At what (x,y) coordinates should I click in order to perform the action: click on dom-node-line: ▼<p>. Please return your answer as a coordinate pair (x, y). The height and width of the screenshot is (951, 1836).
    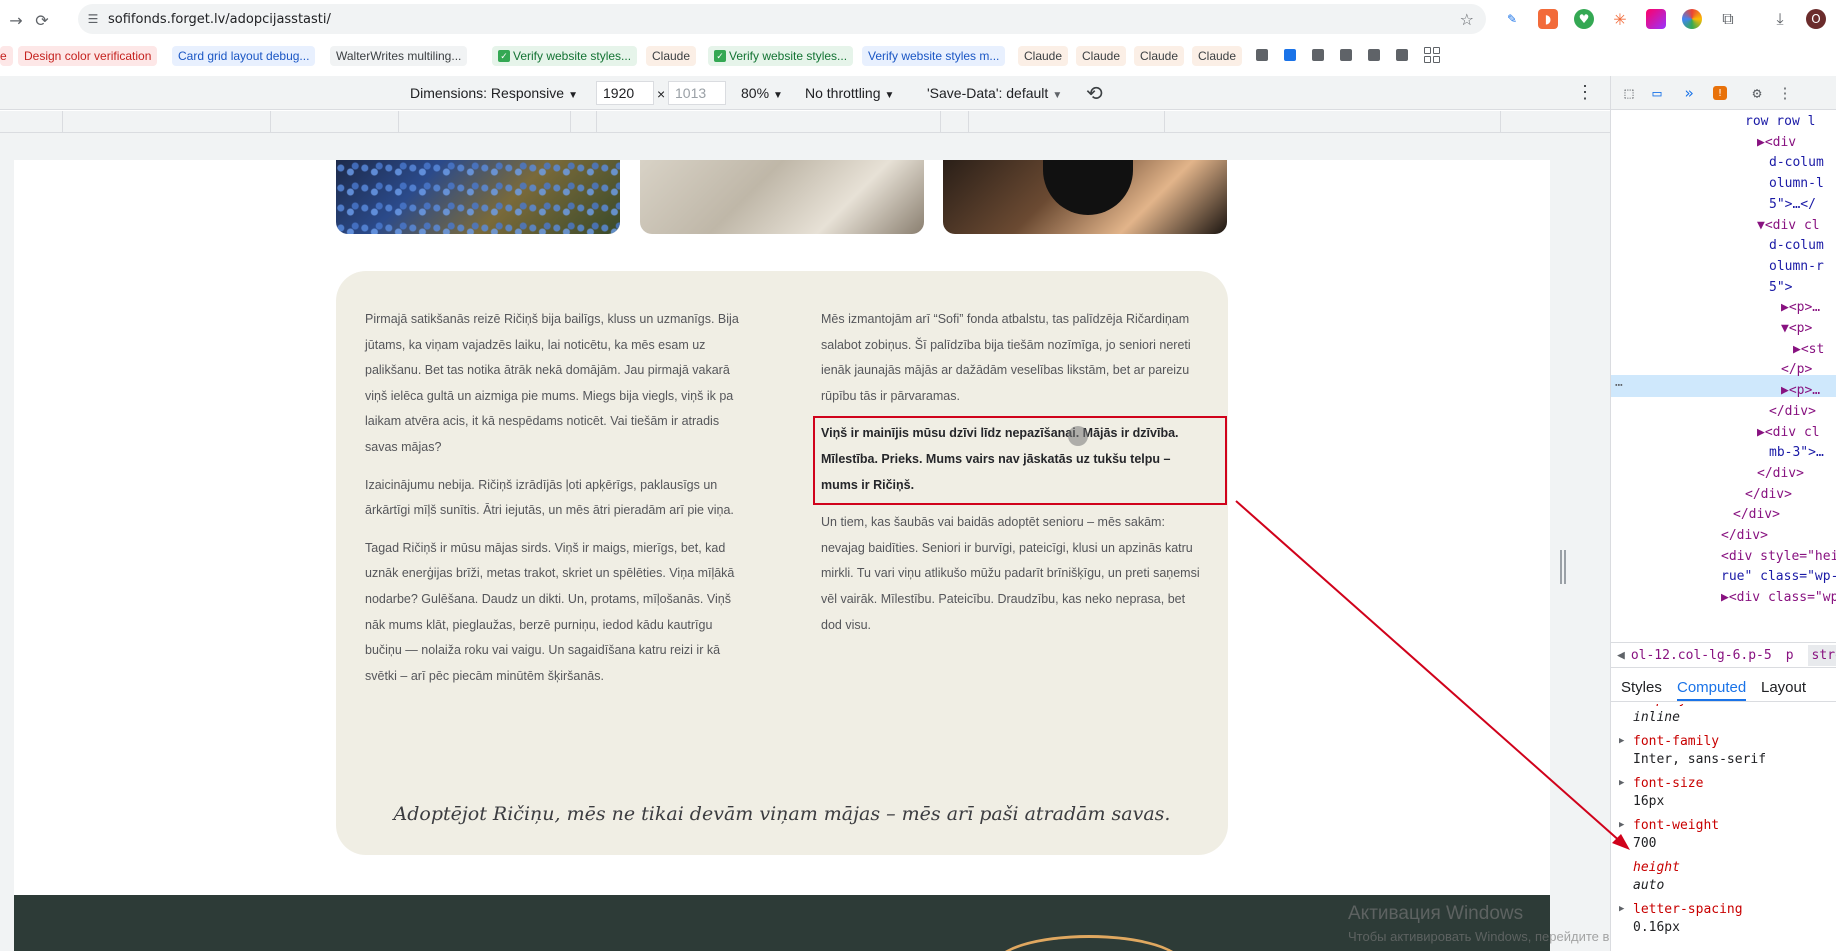
    Looking at the image, I should click on (1796, 328).